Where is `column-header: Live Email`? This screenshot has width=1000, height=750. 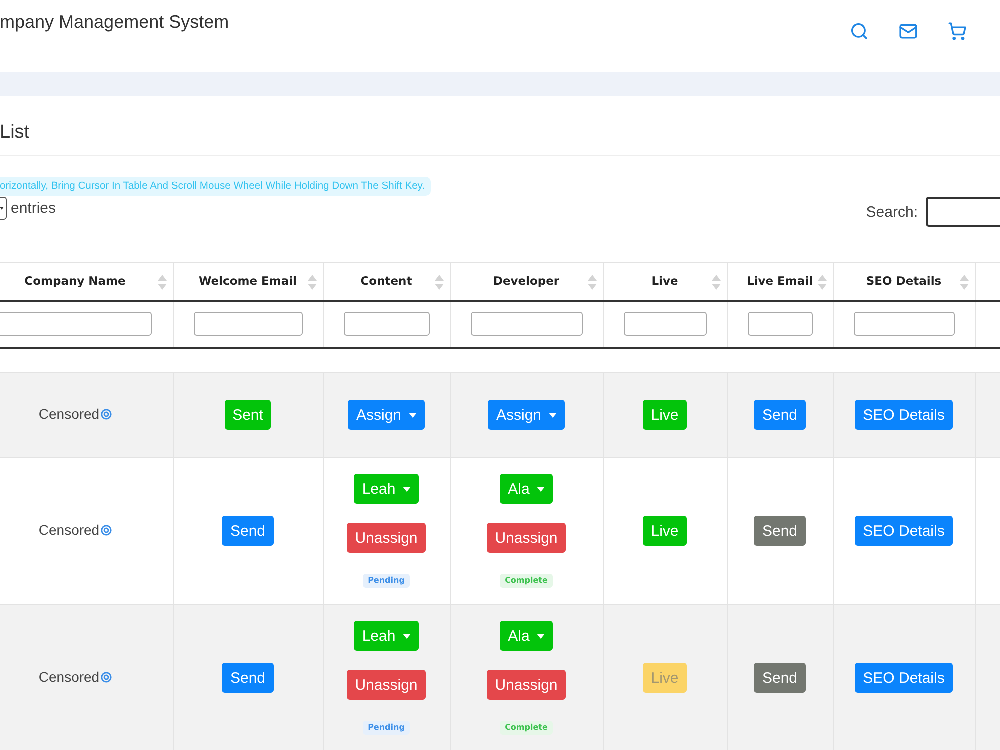
column-header: Live Email is located at coordinates (780, 281).